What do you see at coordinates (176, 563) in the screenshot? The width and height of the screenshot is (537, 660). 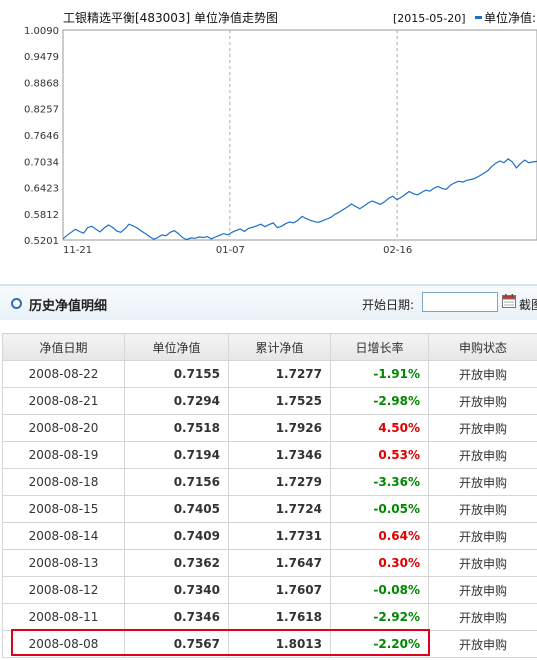 I see `cell-unit-nav: 0.7362` at bounding box center [176, 563].